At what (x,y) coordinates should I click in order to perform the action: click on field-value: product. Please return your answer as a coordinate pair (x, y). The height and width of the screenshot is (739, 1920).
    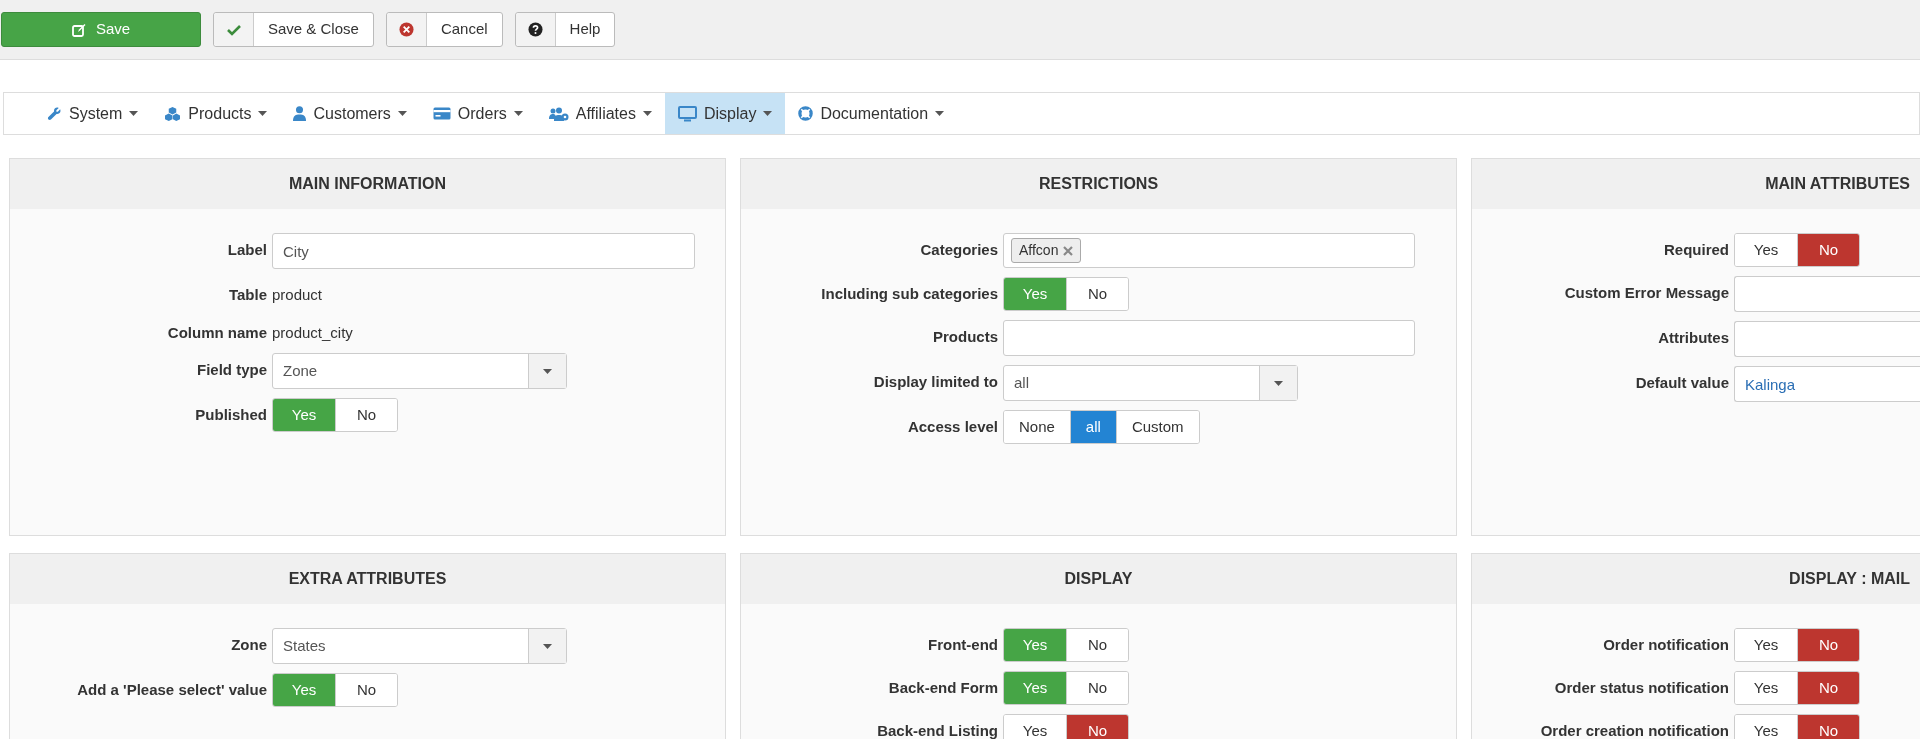
    Looking at the image, I should click on (297, 295).